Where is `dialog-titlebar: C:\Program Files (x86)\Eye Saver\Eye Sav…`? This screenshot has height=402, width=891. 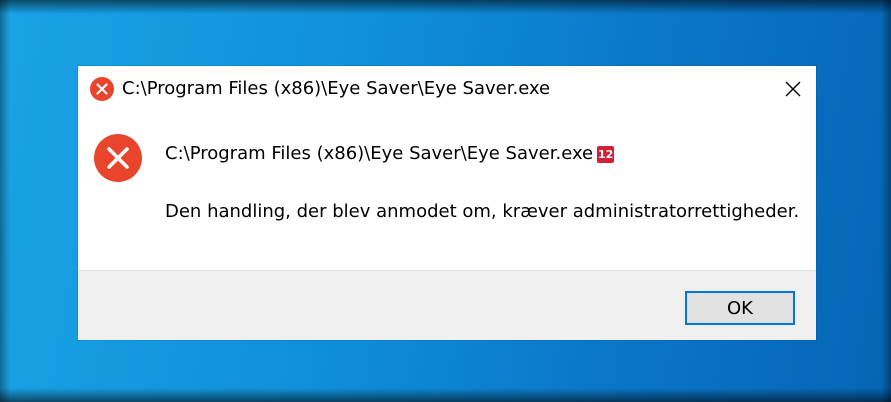
dialog-titlebar: C:\Program Files (x86)\Eye Saver\Eye Sav… is located at coordinates (447, 89).